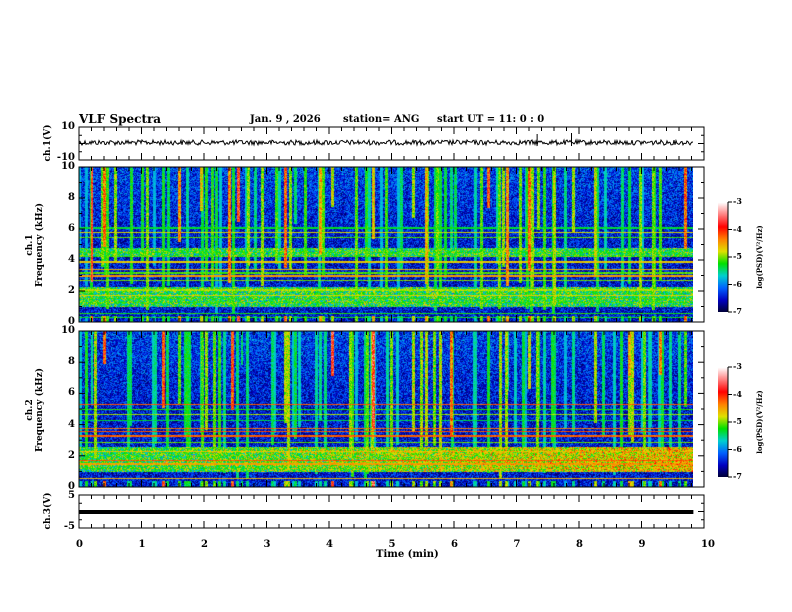 Image resolution: width=792 pixels, height=612 pixels. I want to click on spec1-ytick: 8, so click(71, 197).